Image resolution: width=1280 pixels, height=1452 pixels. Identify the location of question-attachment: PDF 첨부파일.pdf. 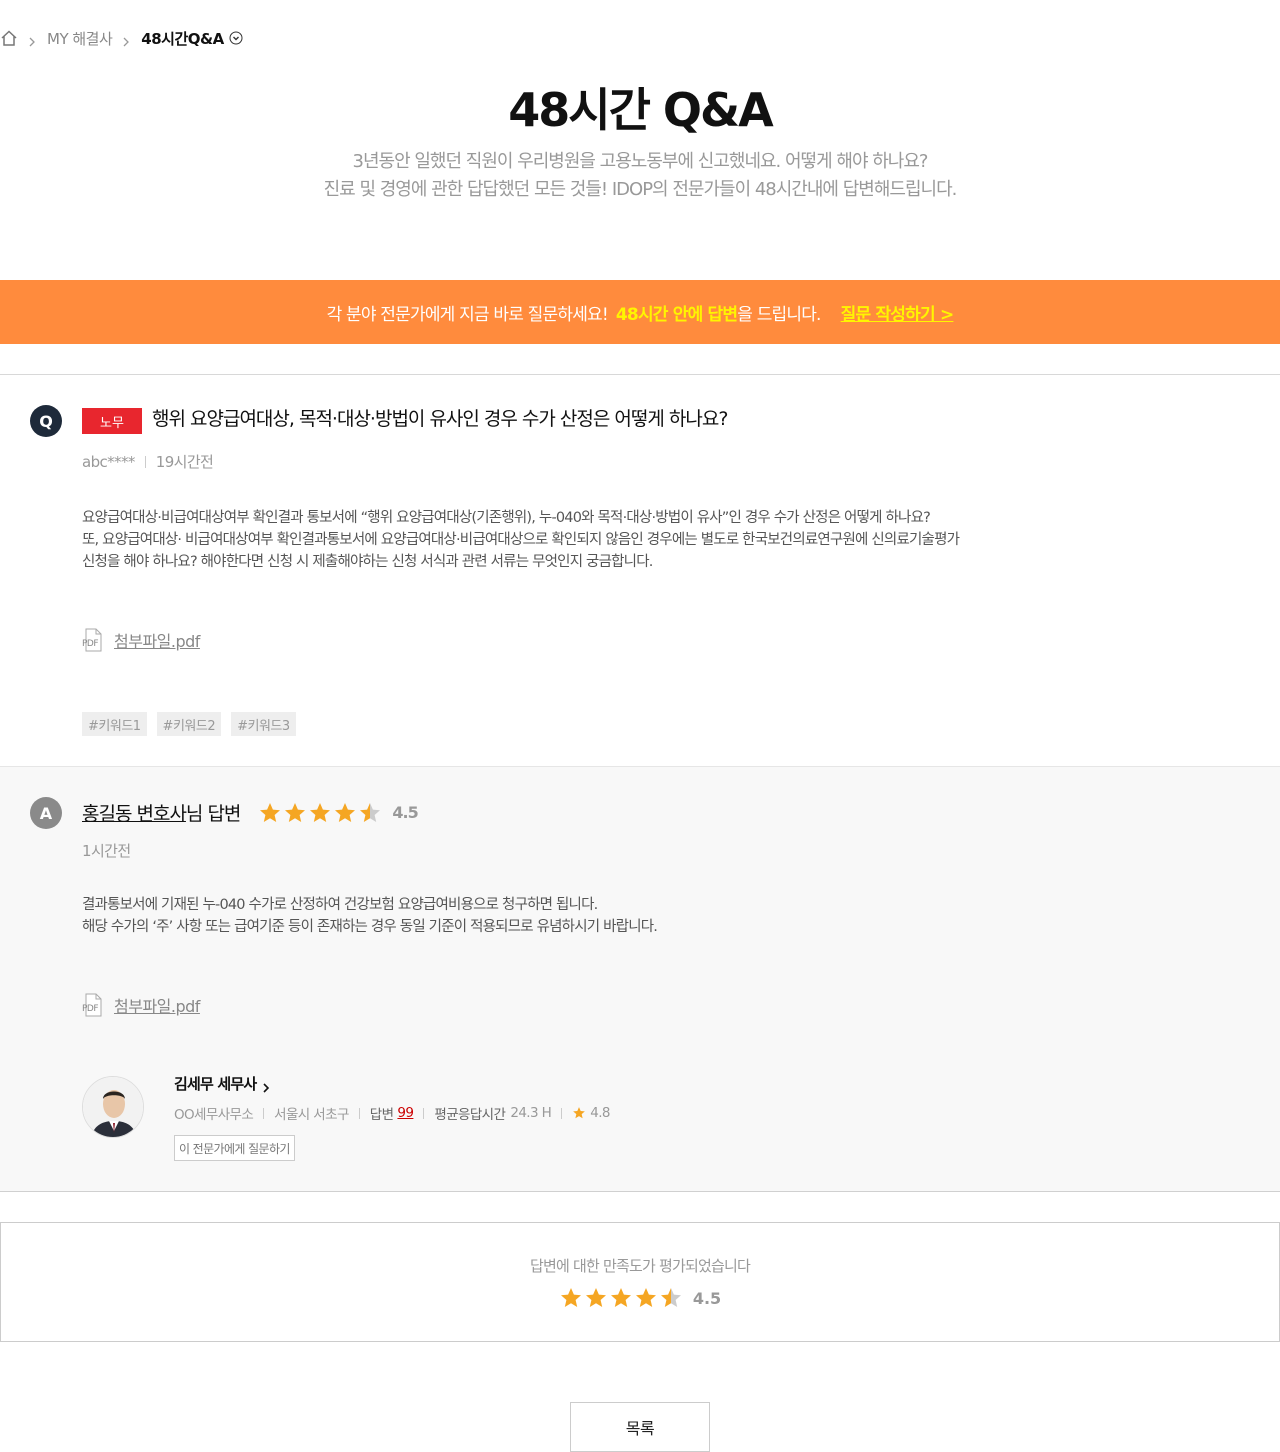
(141, 640).